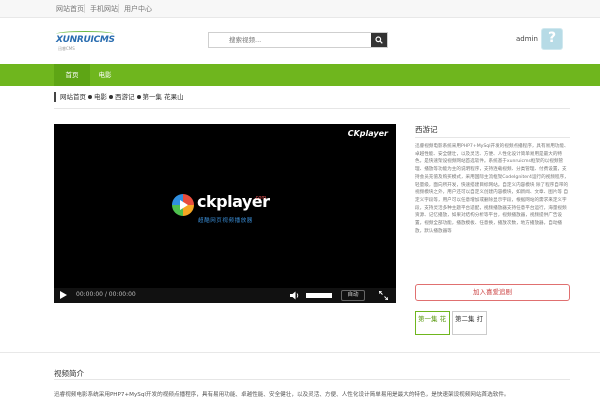  Describe the element at coordinates (432, 323) in the screenshot. I see `episode-item: 第一集 花` at that location.